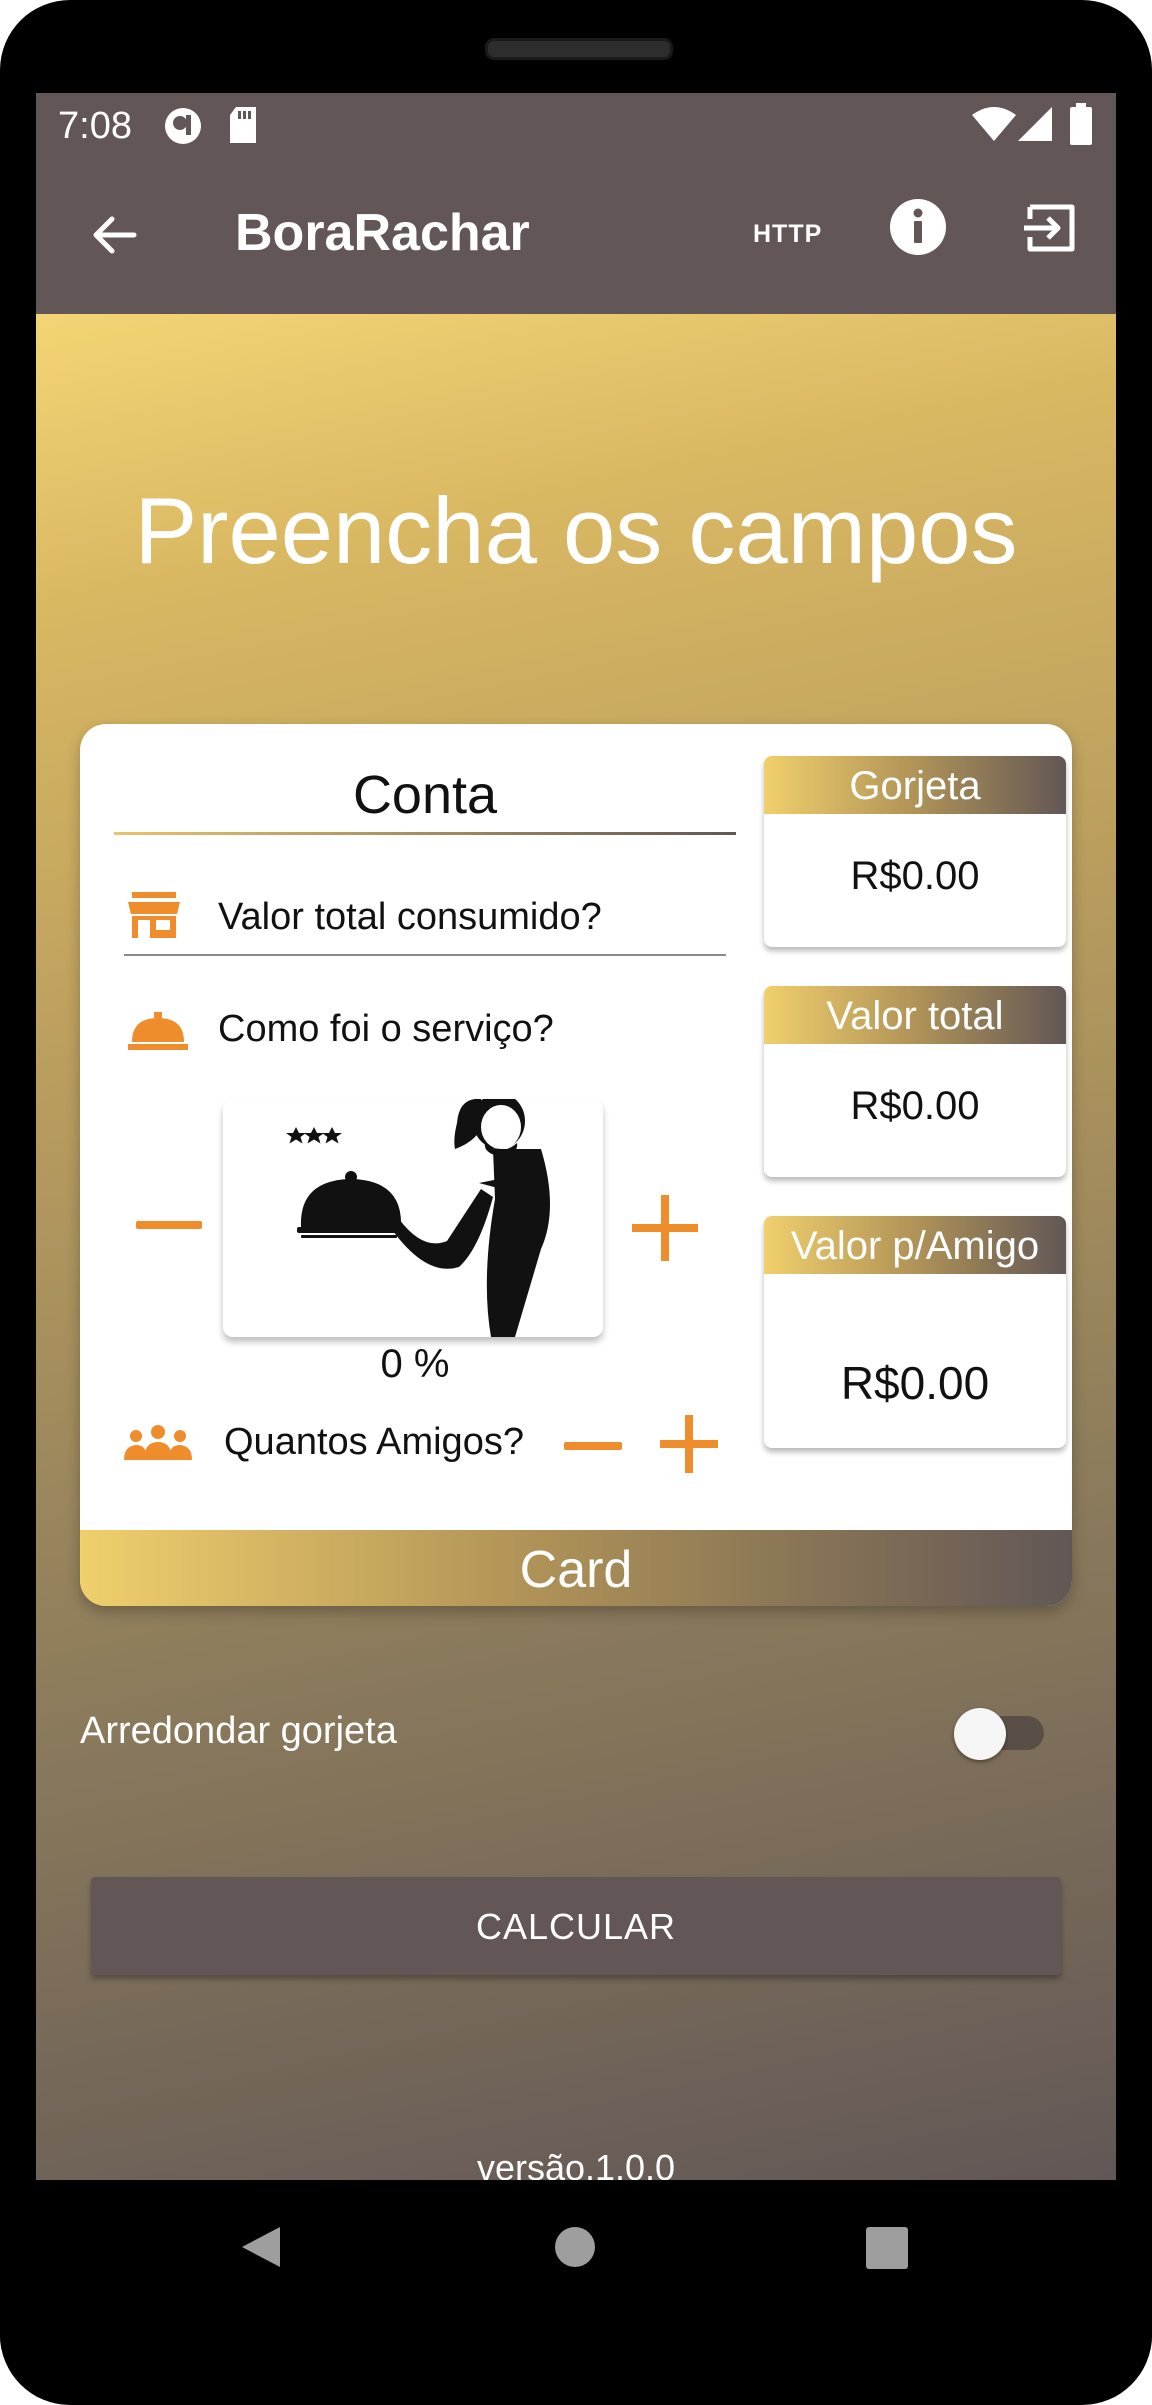 Image resolution: width=1152 pixels, height=2405 pixels. Describe the element at coordinates (915, 1245) in the screenshot. I see `per-friend-result-label: Valor p/Amigo` at that location.